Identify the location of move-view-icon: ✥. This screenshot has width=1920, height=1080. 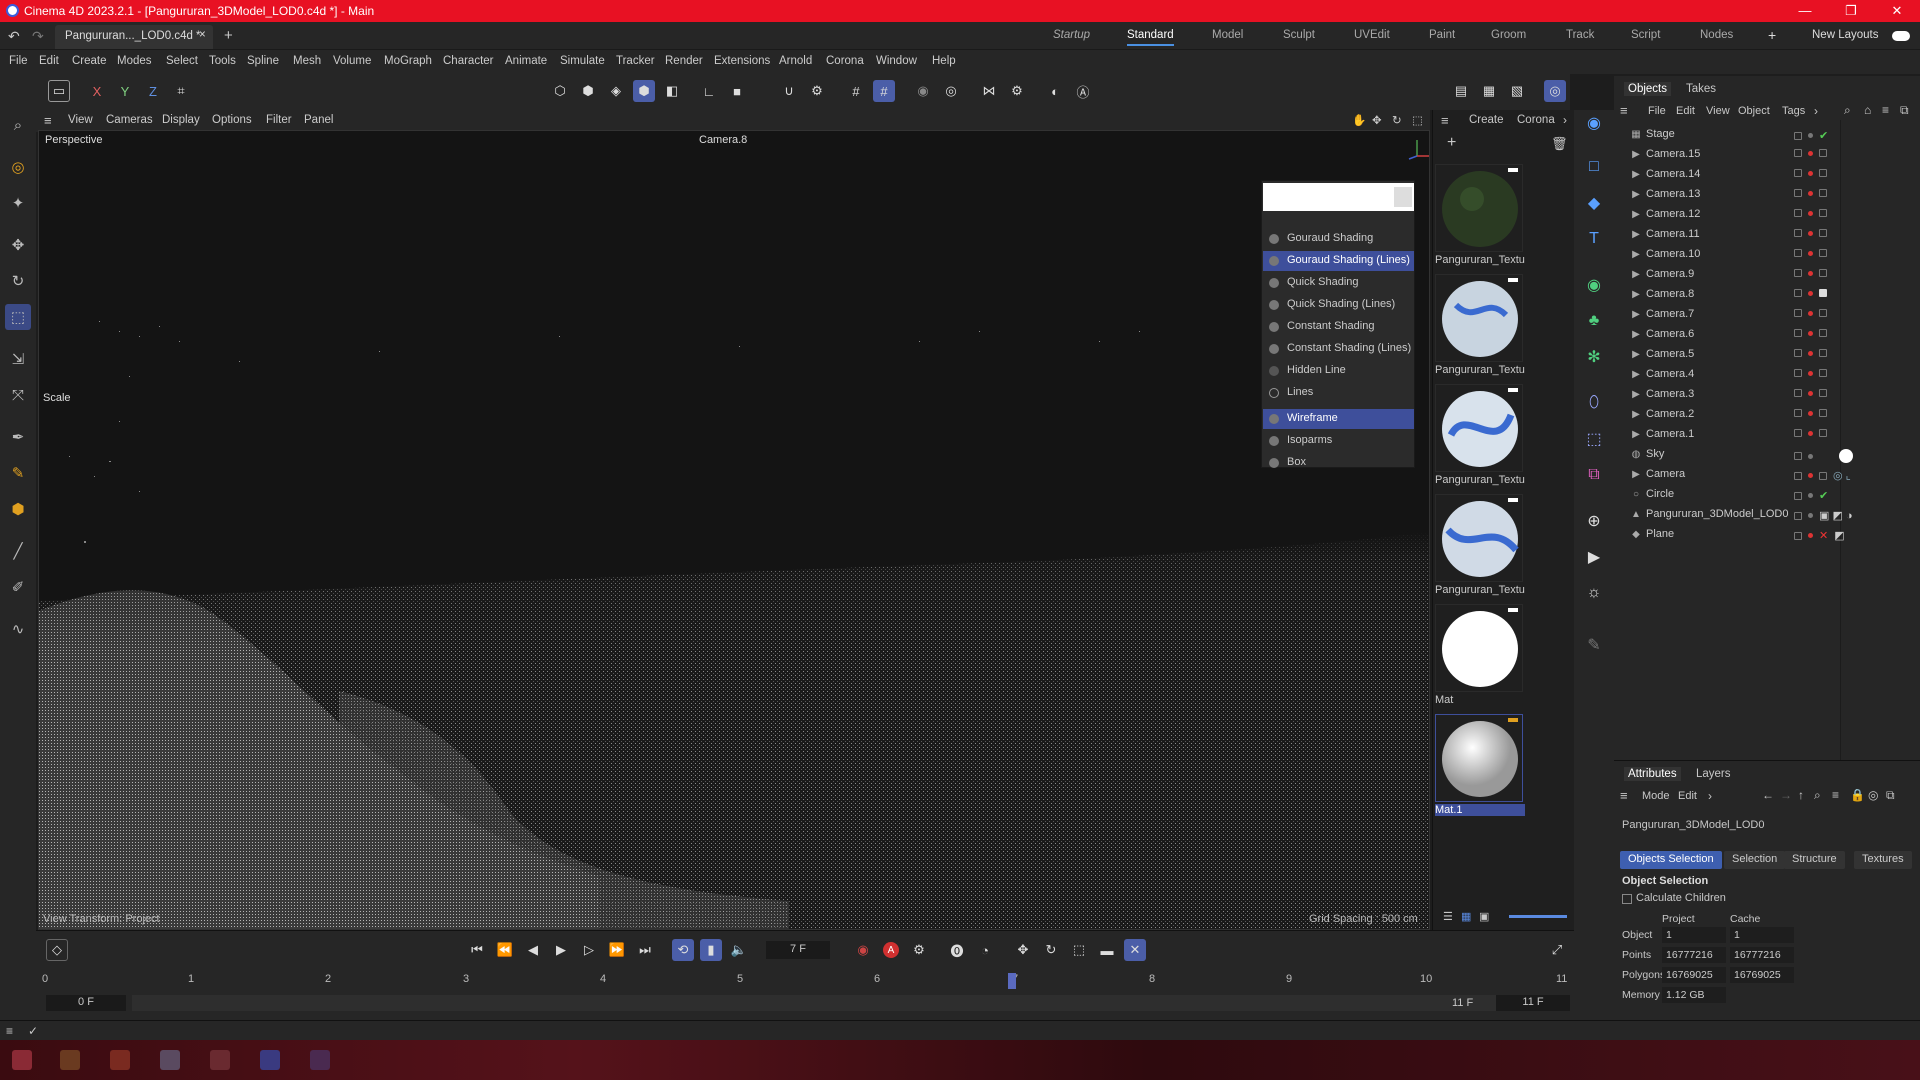
(1377, 120).